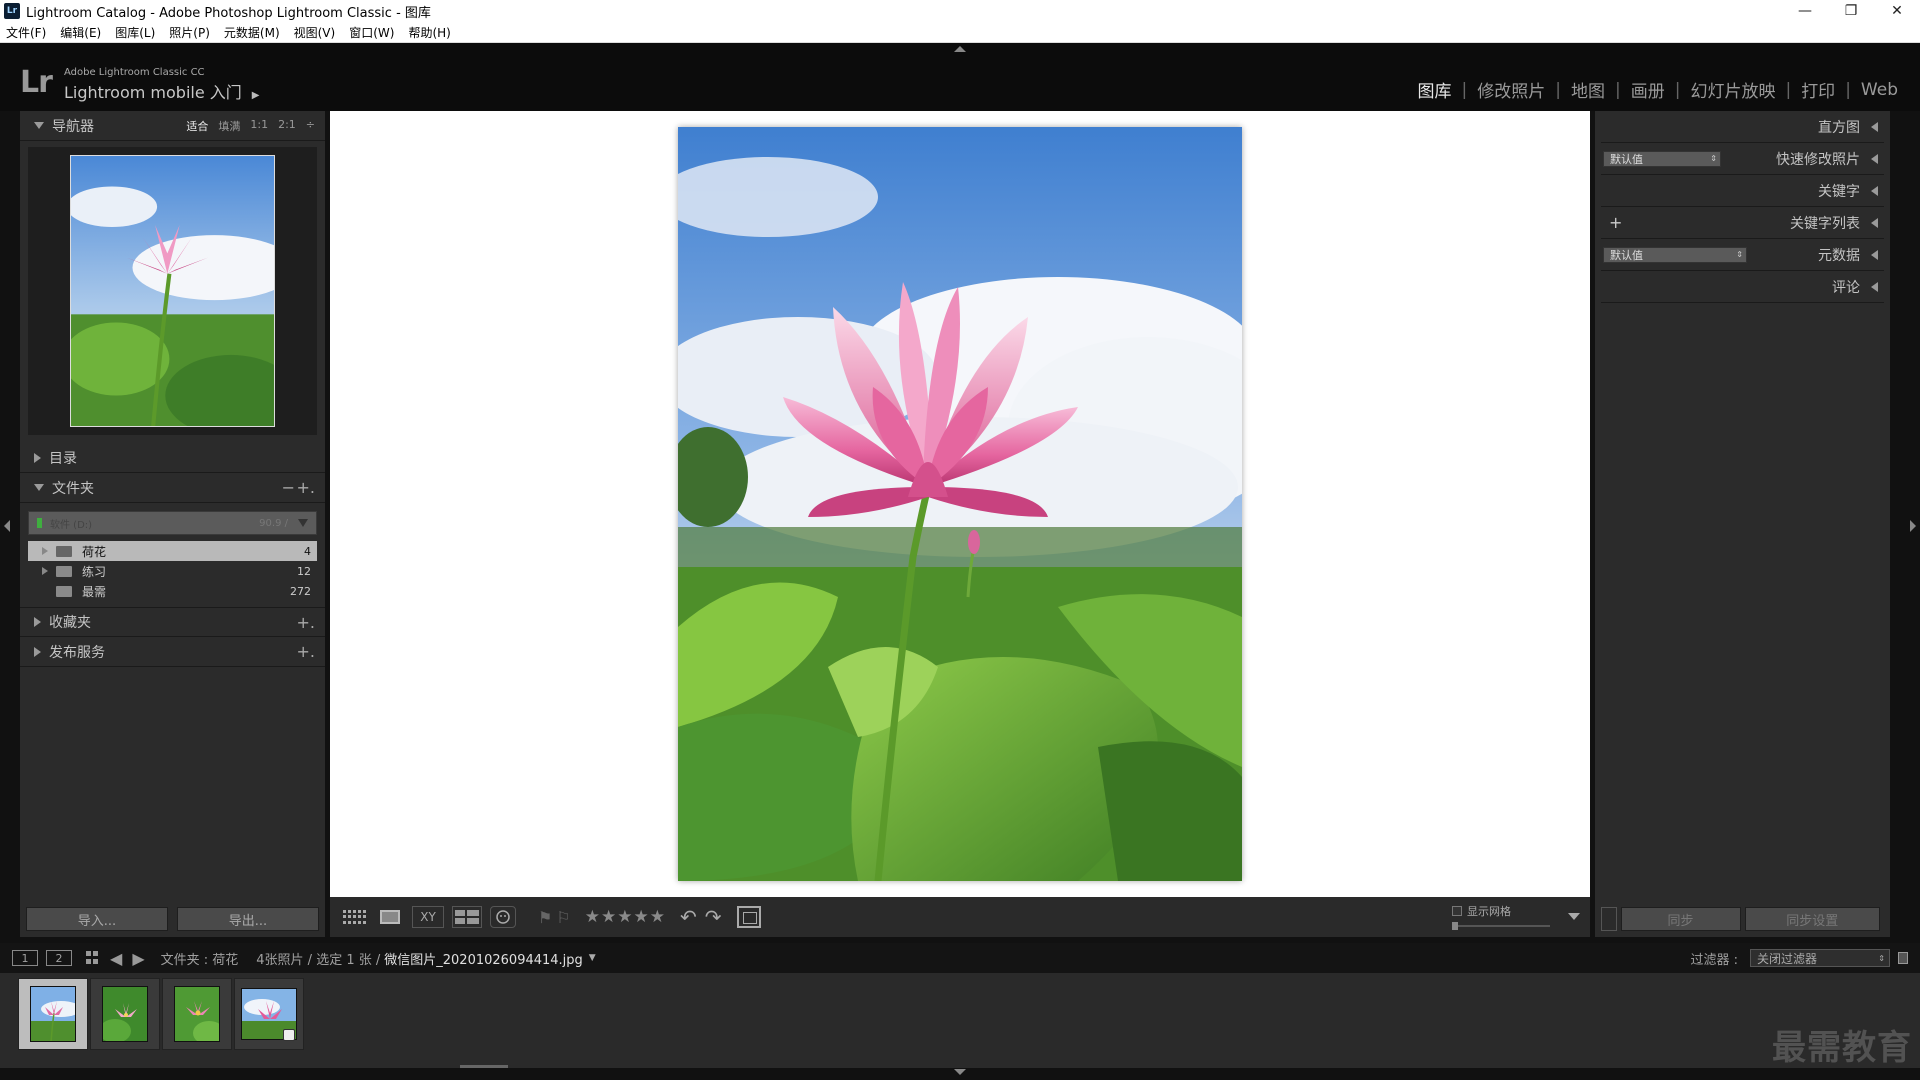 Image resolution: width=1920 pixels, height=1080 pixels. Describe the element at coordinates (371, 32) in the screenshot. I see `menu-window: 窗口(W)` at that location.